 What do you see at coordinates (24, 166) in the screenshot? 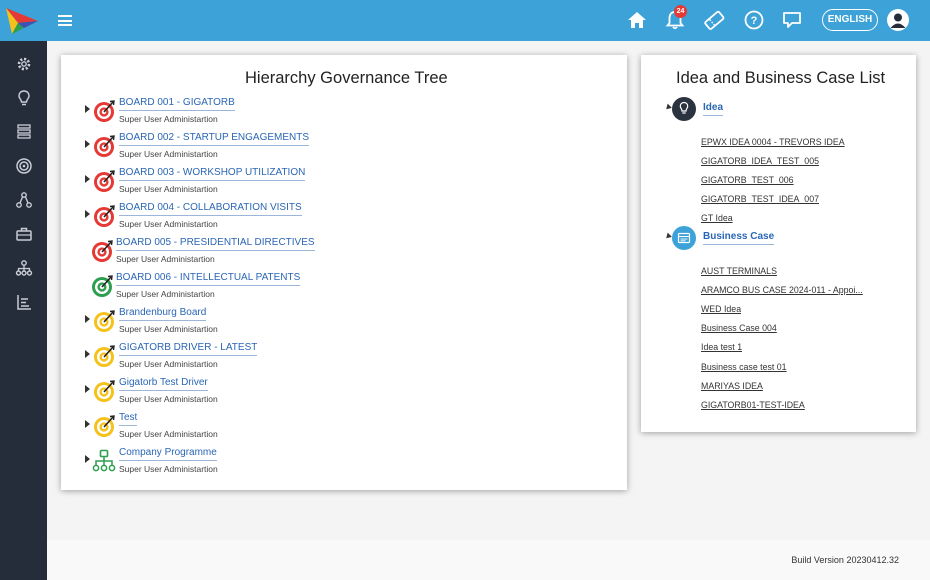
I see `target-icon` at bounding box center [24, 166].